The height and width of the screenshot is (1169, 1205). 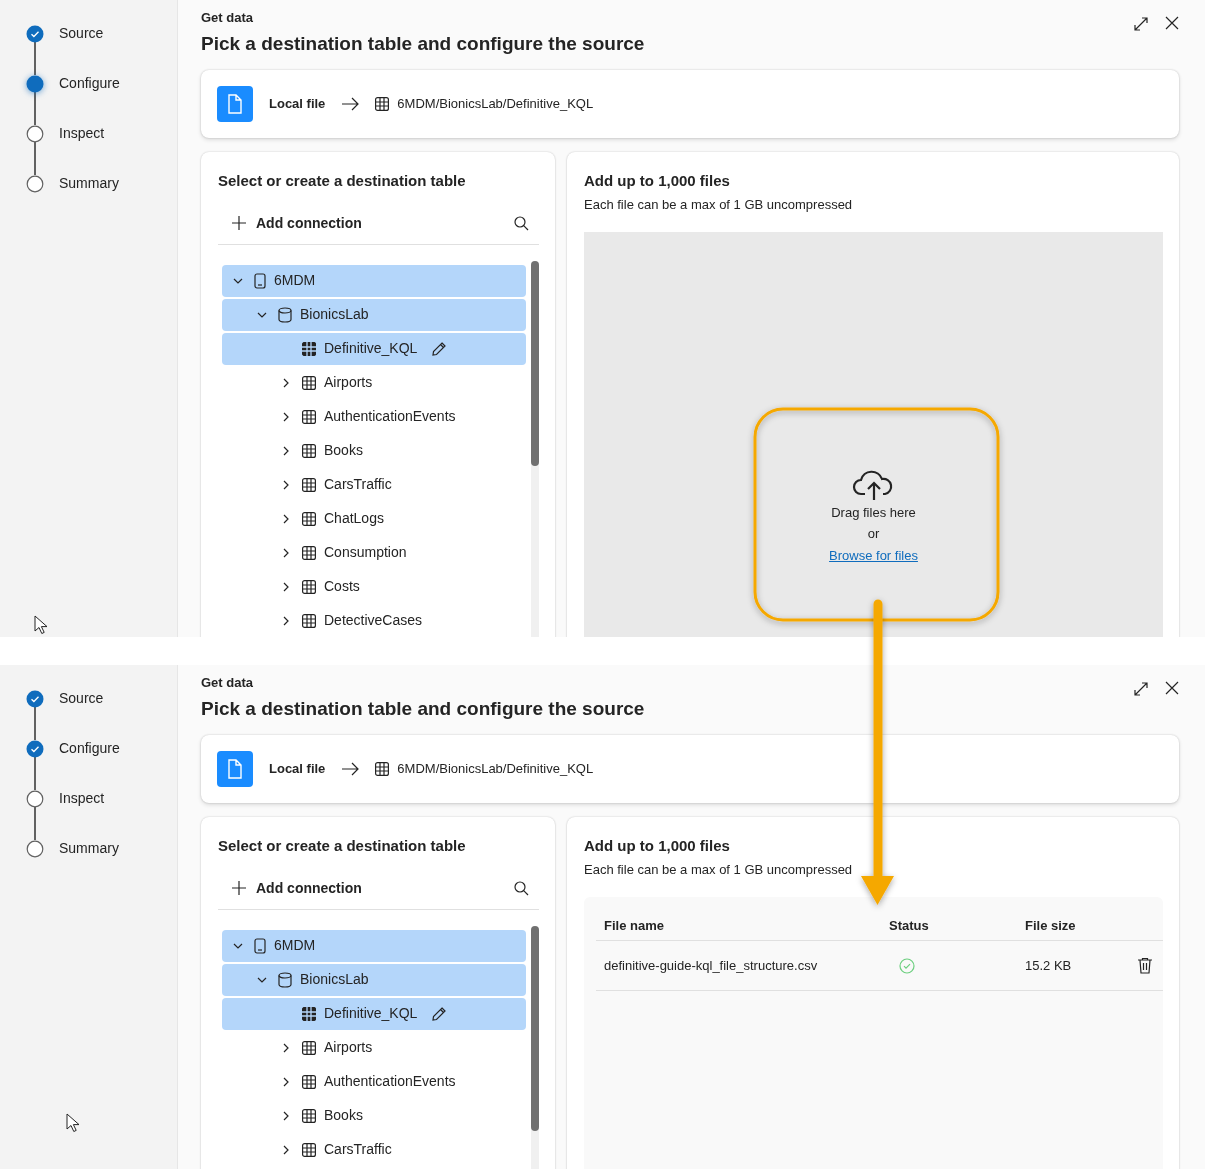 What do you see at coordinates (873, 555) in the screenshot?
I see `browse-link: Browse for files` at bounding box center [873, 555].